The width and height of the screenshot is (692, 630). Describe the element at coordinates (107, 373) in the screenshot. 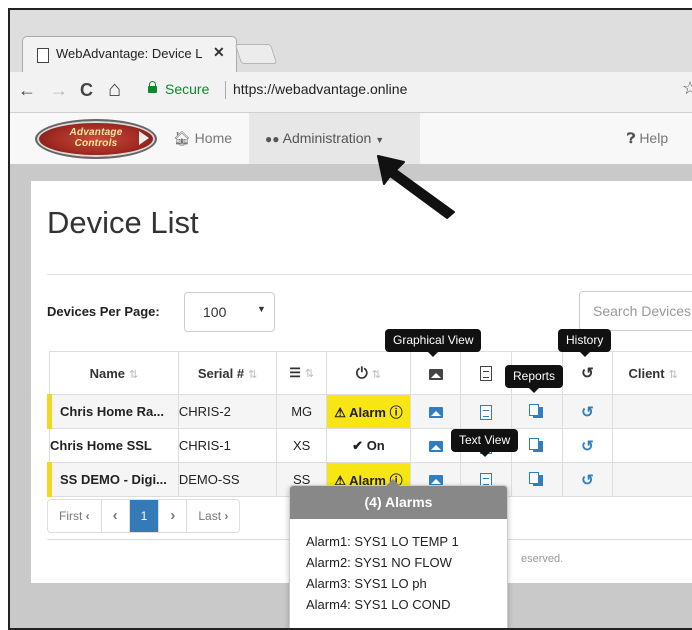

I see `column-name-label: Name` at that location.